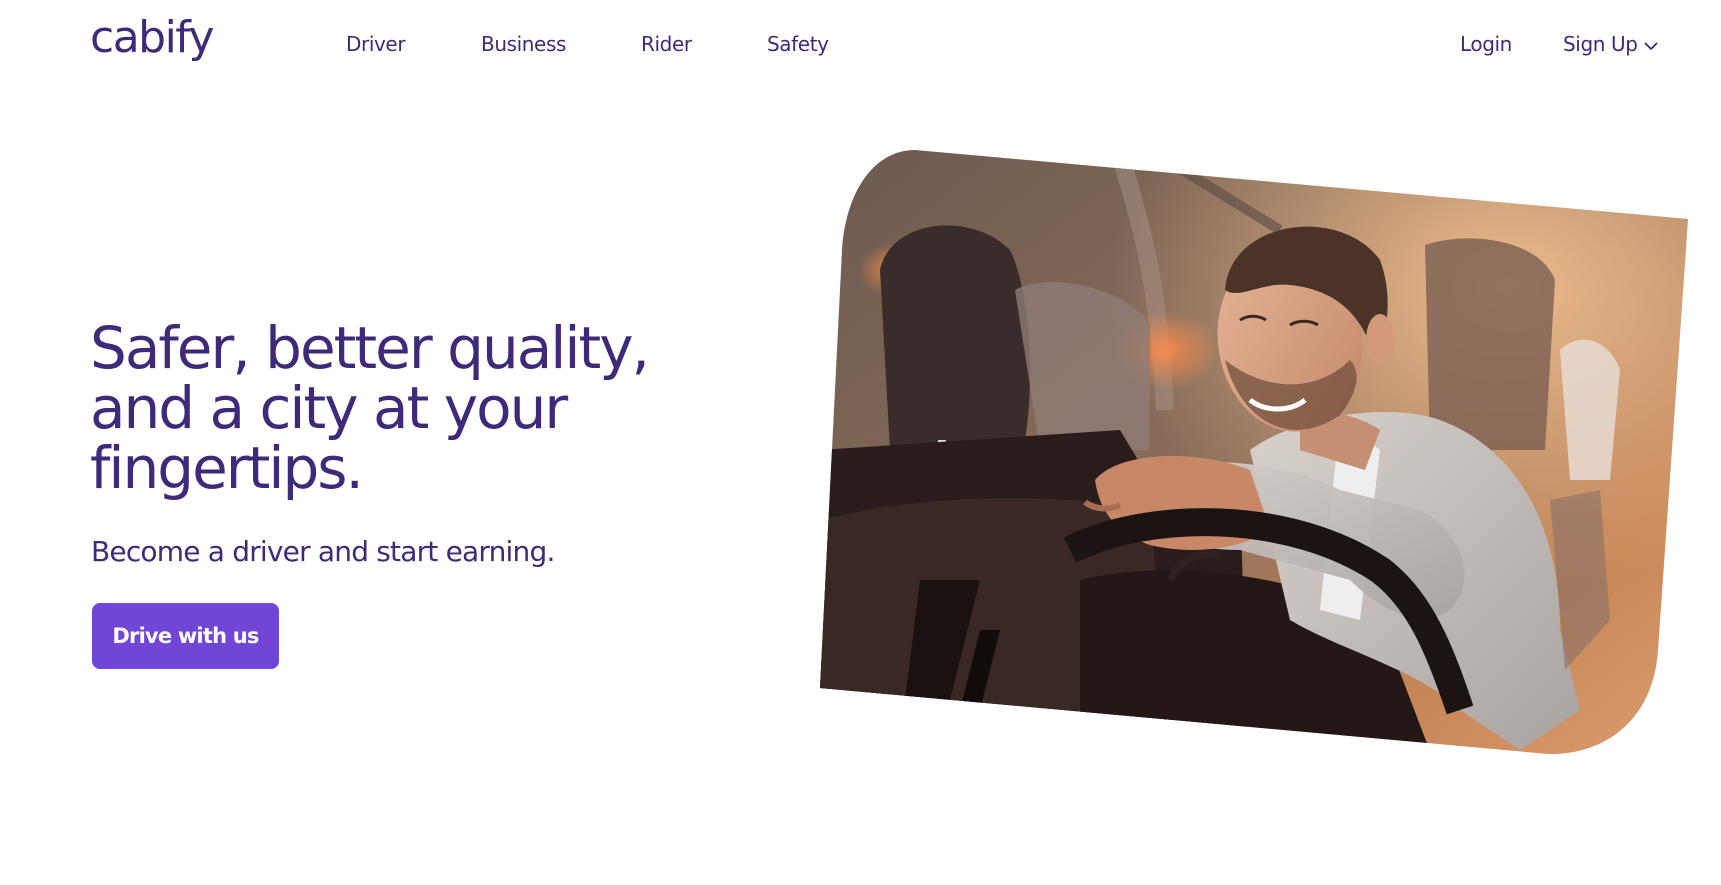 Image resolution: width=1721 pixels, height=885 pixels. I want to click on headline-line-2: and a city at your, so click(329, 408).